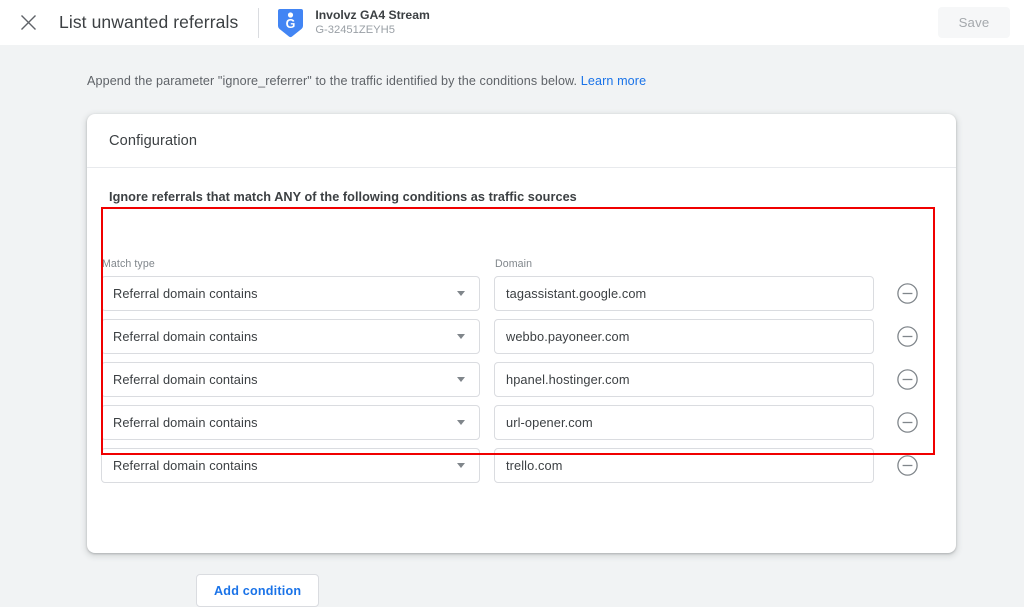  I want to click on stream-name: Involvz GA4 Stream, so click(372, 15).